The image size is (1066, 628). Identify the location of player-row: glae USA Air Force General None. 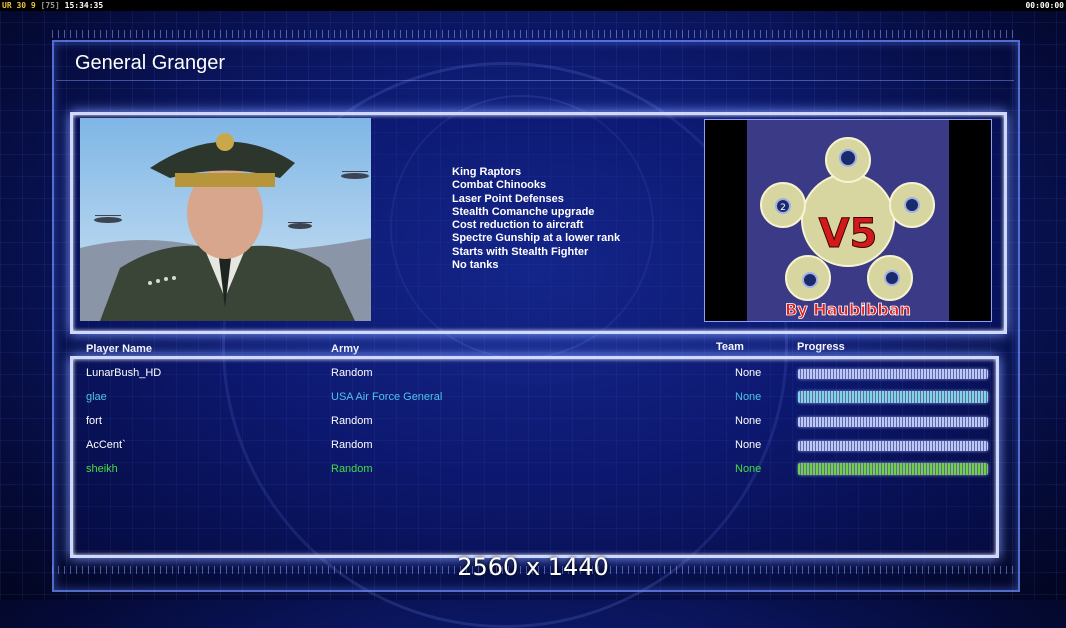
(533, 403).